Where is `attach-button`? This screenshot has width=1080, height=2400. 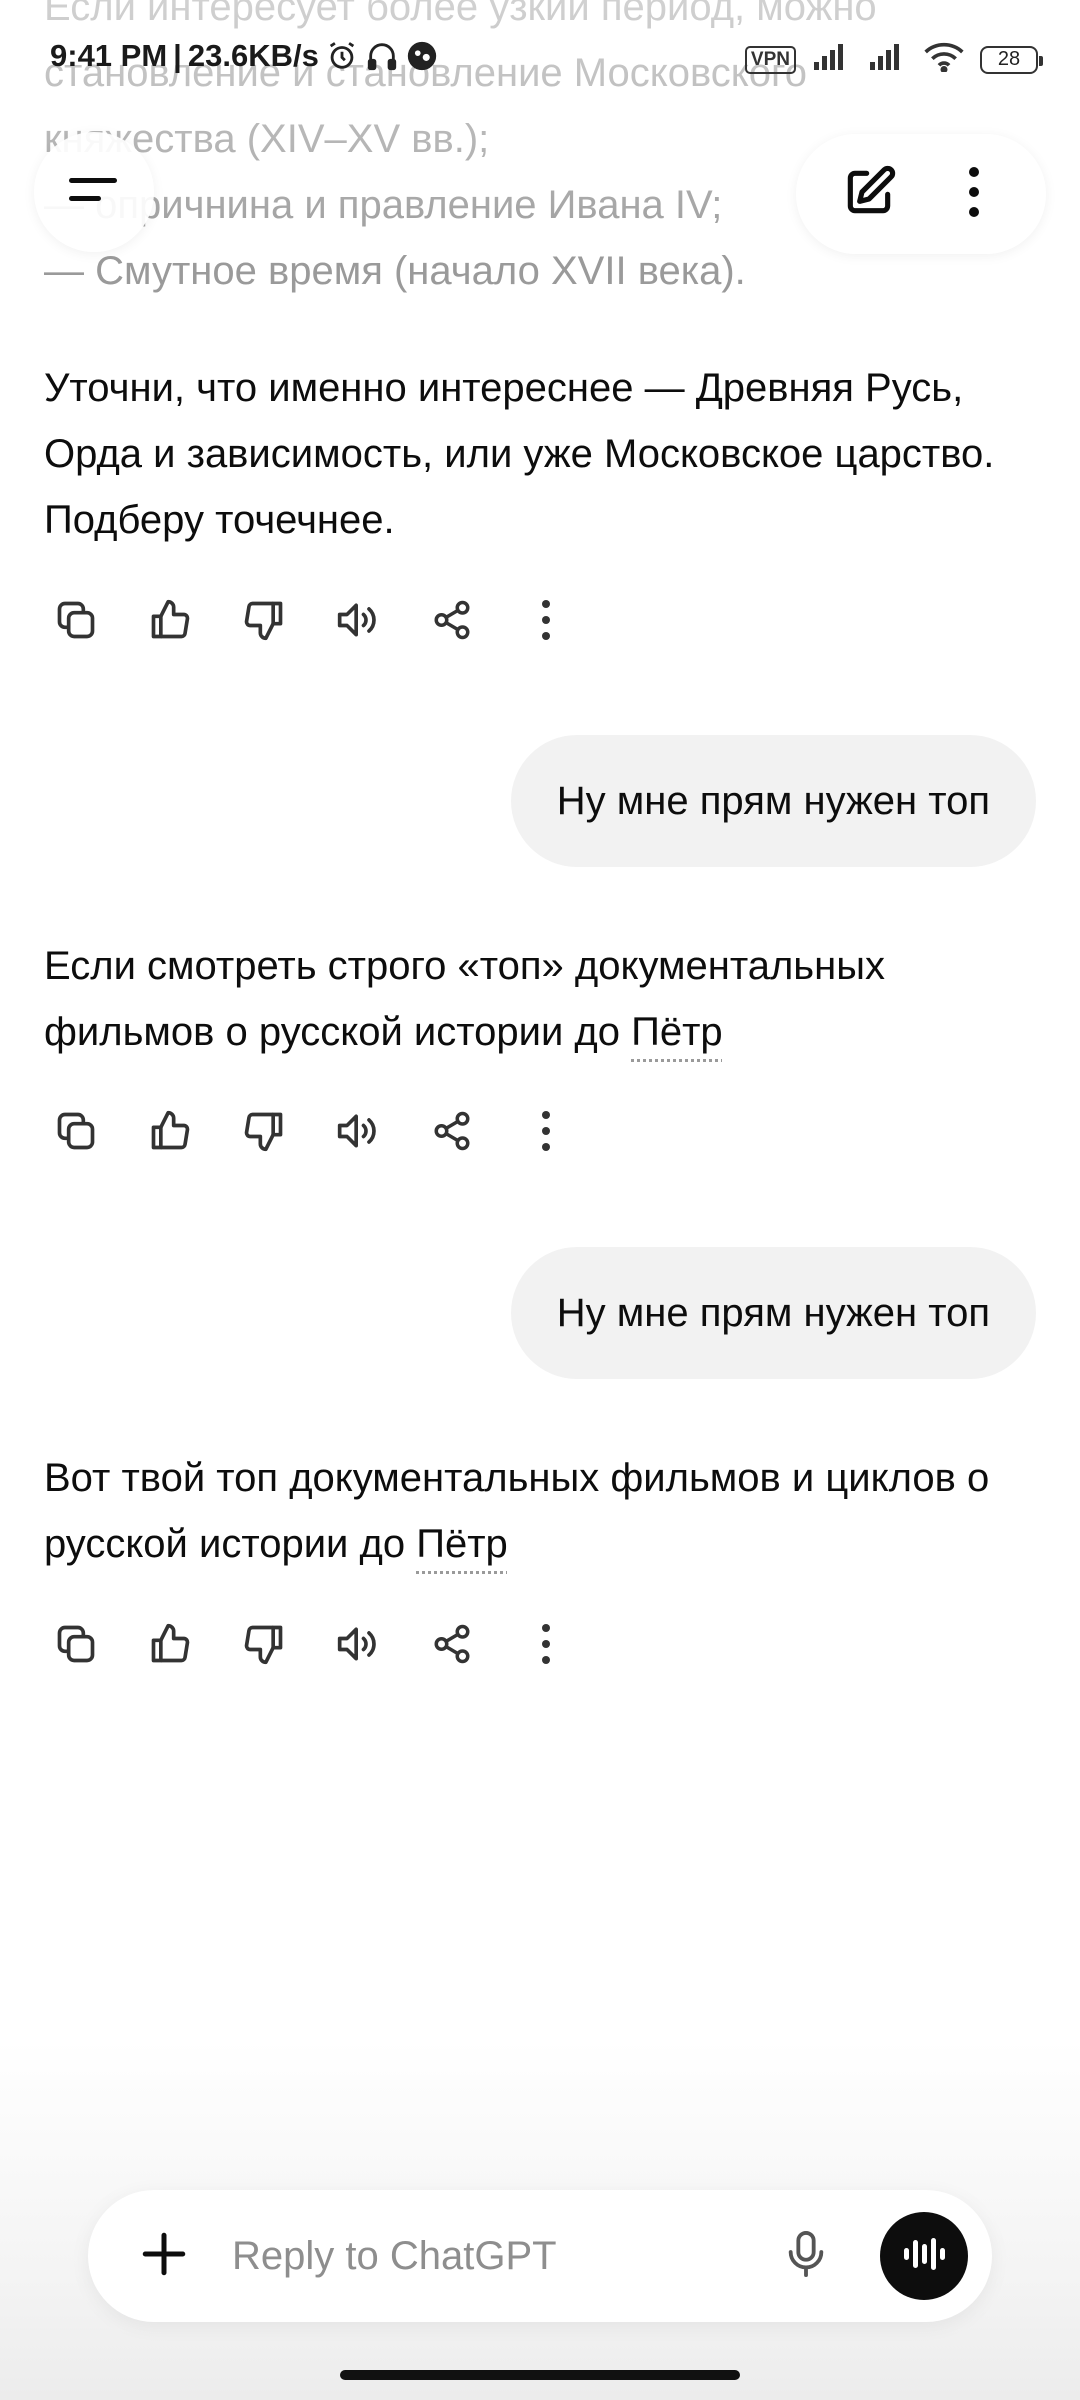 attach-button is located at coordinates (164, 2256).